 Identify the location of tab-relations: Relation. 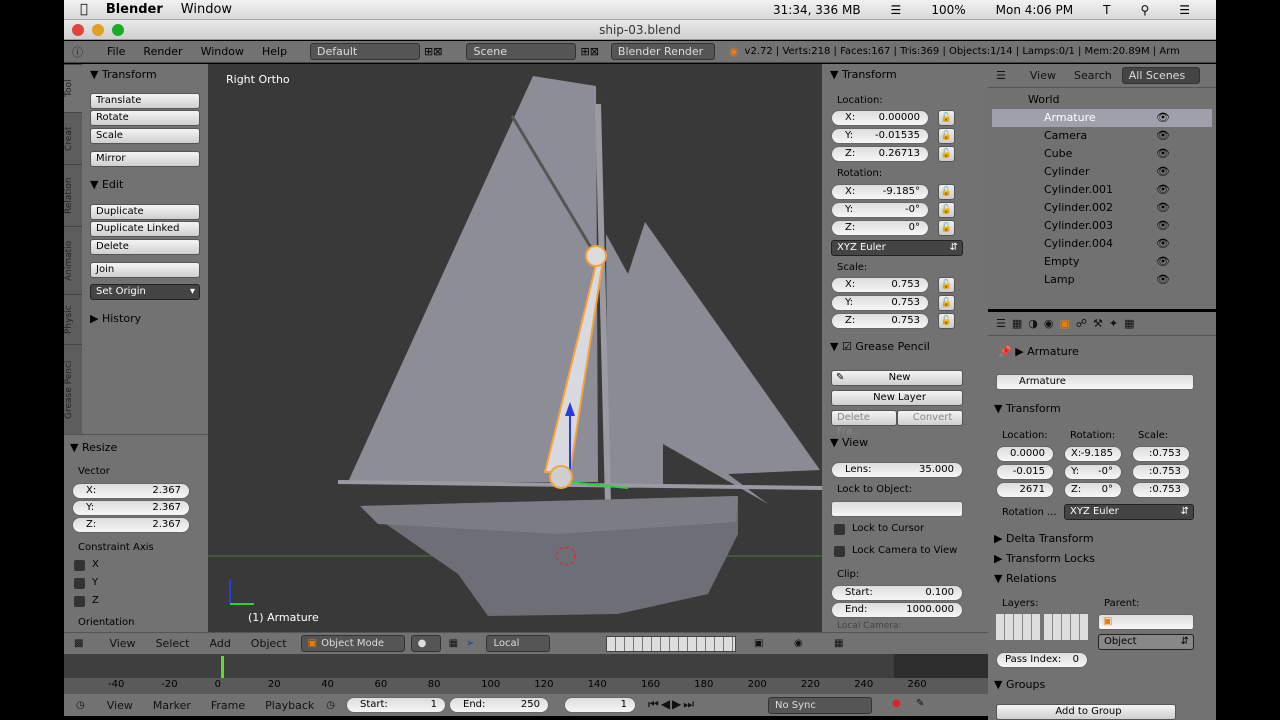
(73, 195).